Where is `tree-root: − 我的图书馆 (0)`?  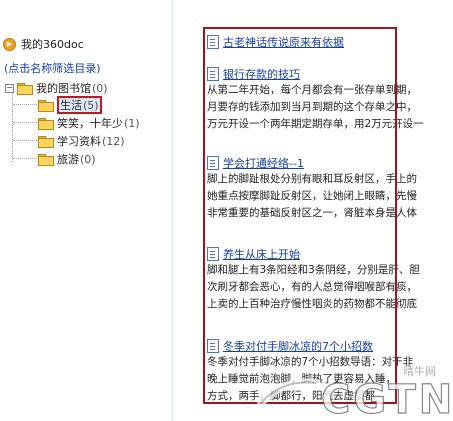
tree-root: − 我的图书馆 (0) is located at coordinates (56, 88).